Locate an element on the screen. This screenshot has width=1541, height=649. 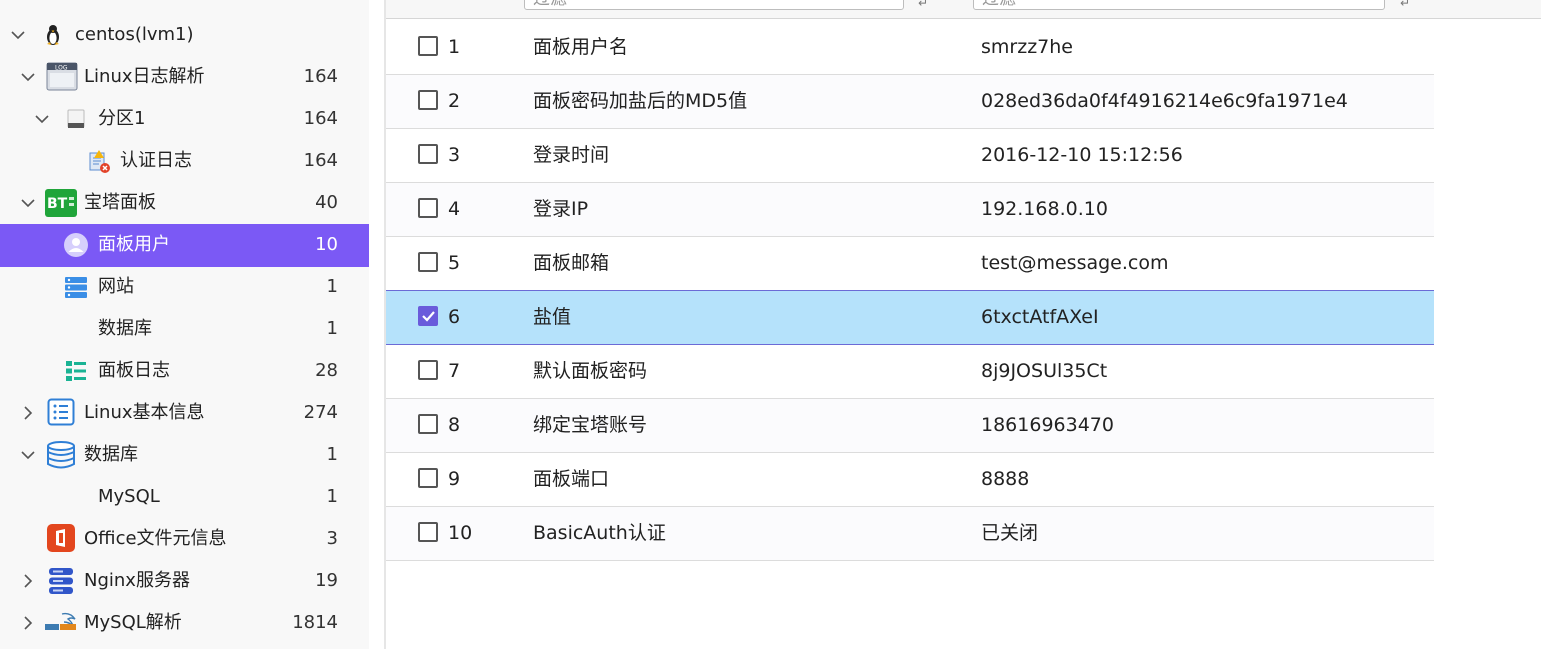
table-row: 1 面板用户名 smrzz7he is located at coordinates (910, 48).